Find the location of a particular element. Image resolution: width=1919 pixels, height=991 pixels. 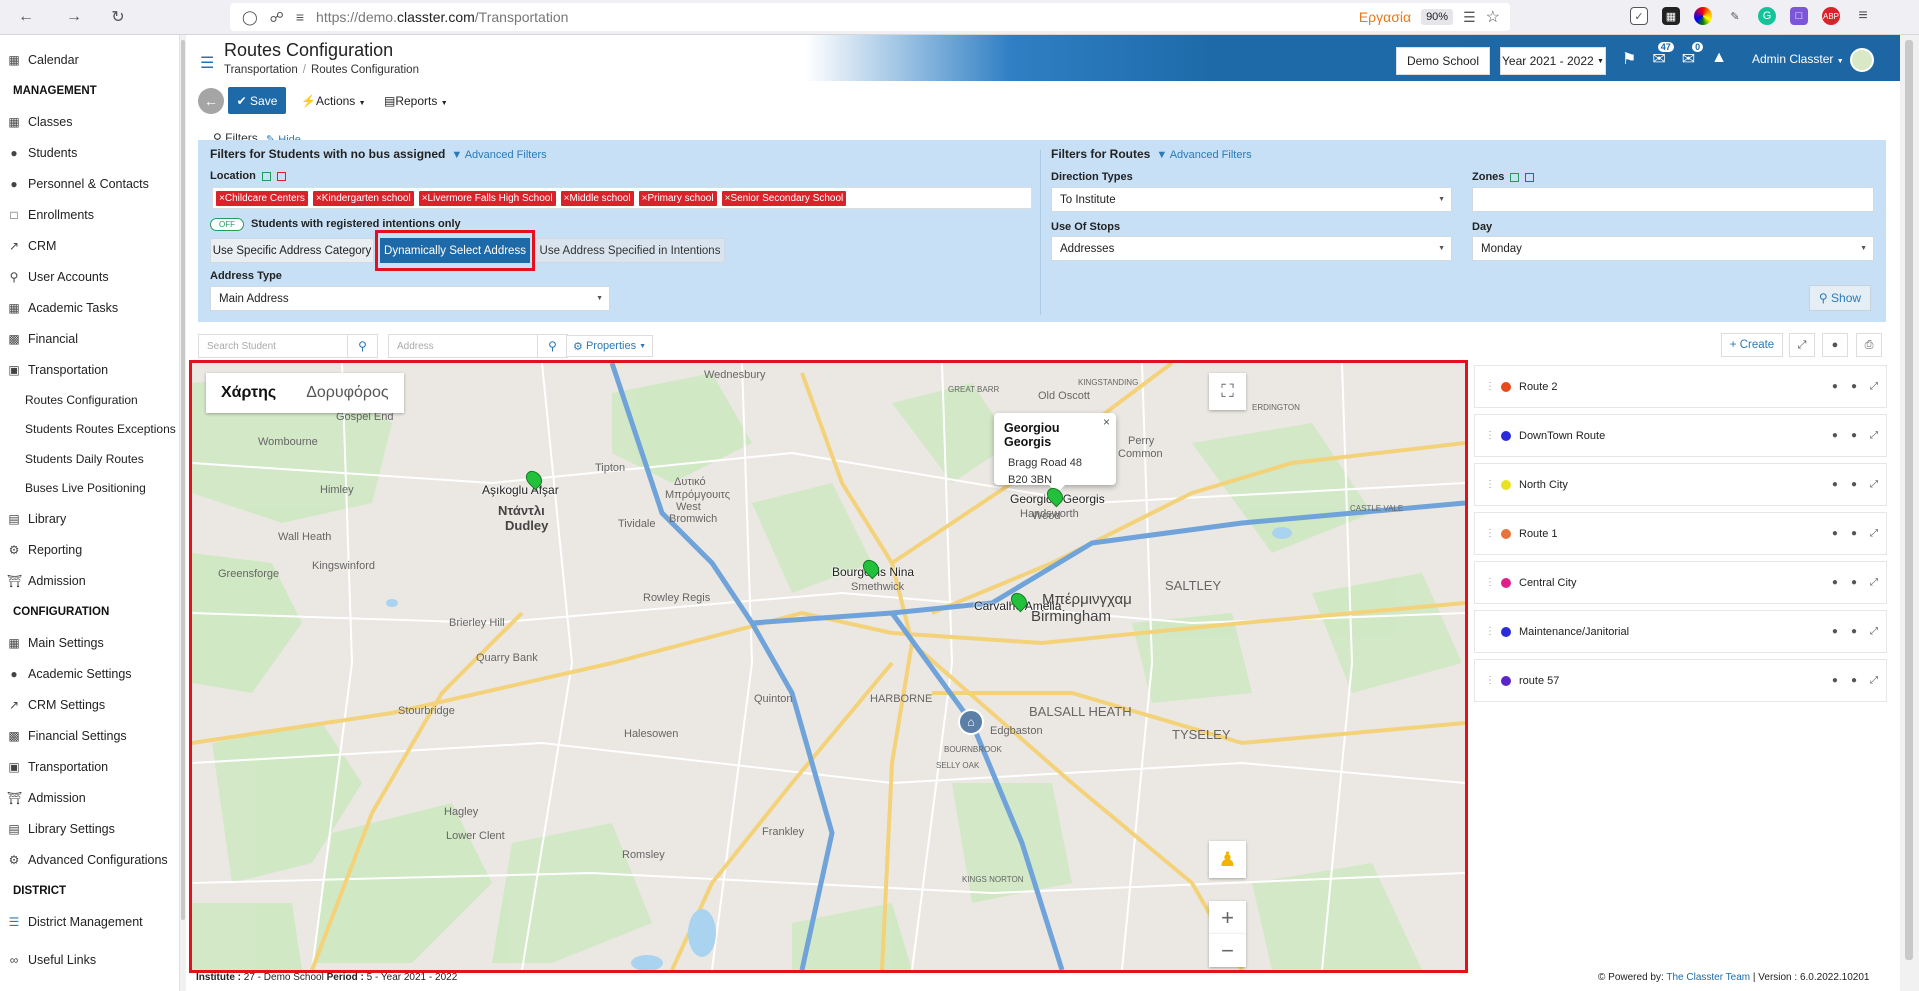

create-route-button: + Create is located at coordinates (1752, 345).